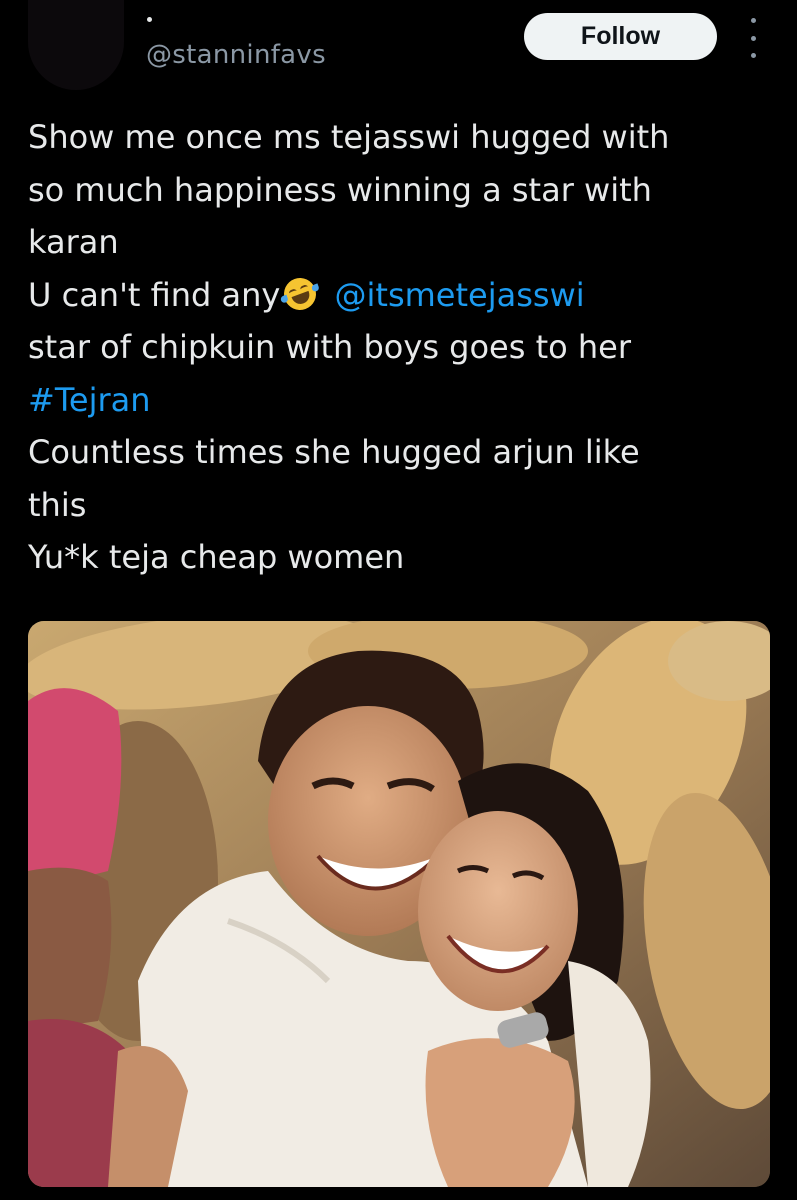 The width and height of the screenshot is (797, 1200). I want to click on more-options-icon, so click(753, 38).